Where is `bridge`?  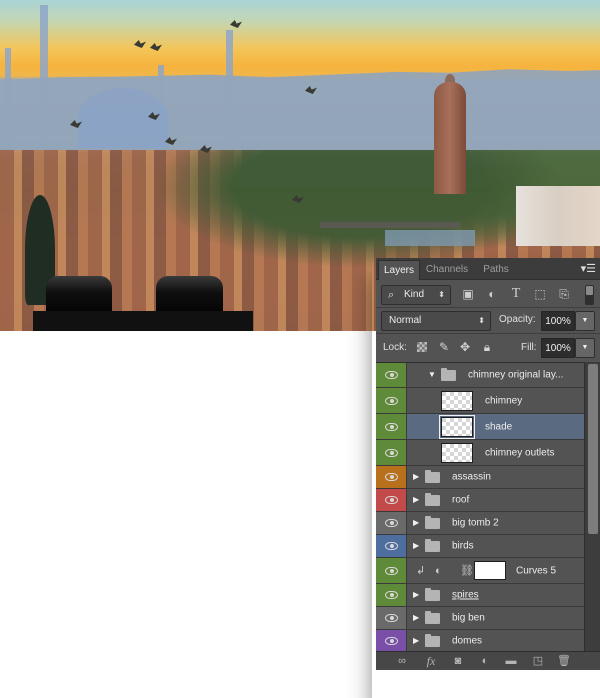 bridge is located at coordinates (390, 225).